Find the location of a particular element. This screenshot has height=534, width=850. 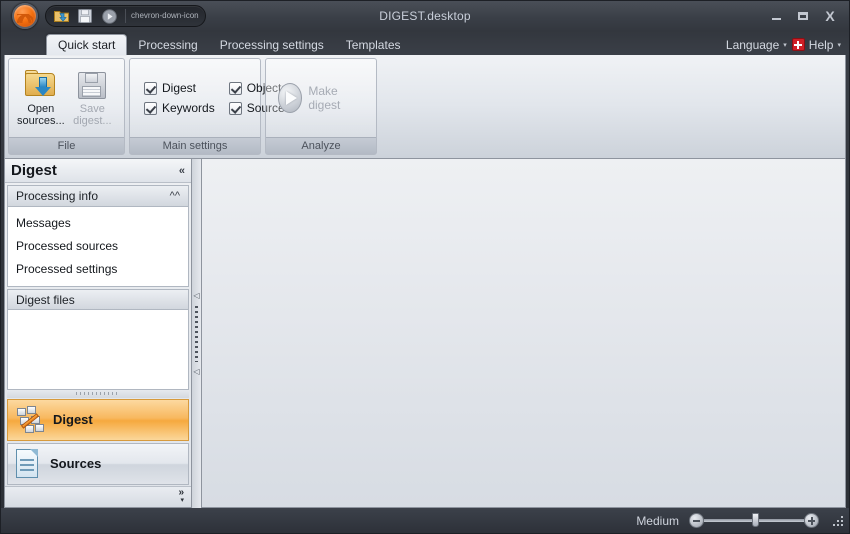

close-icon: X is located at coordinates (830, 16).